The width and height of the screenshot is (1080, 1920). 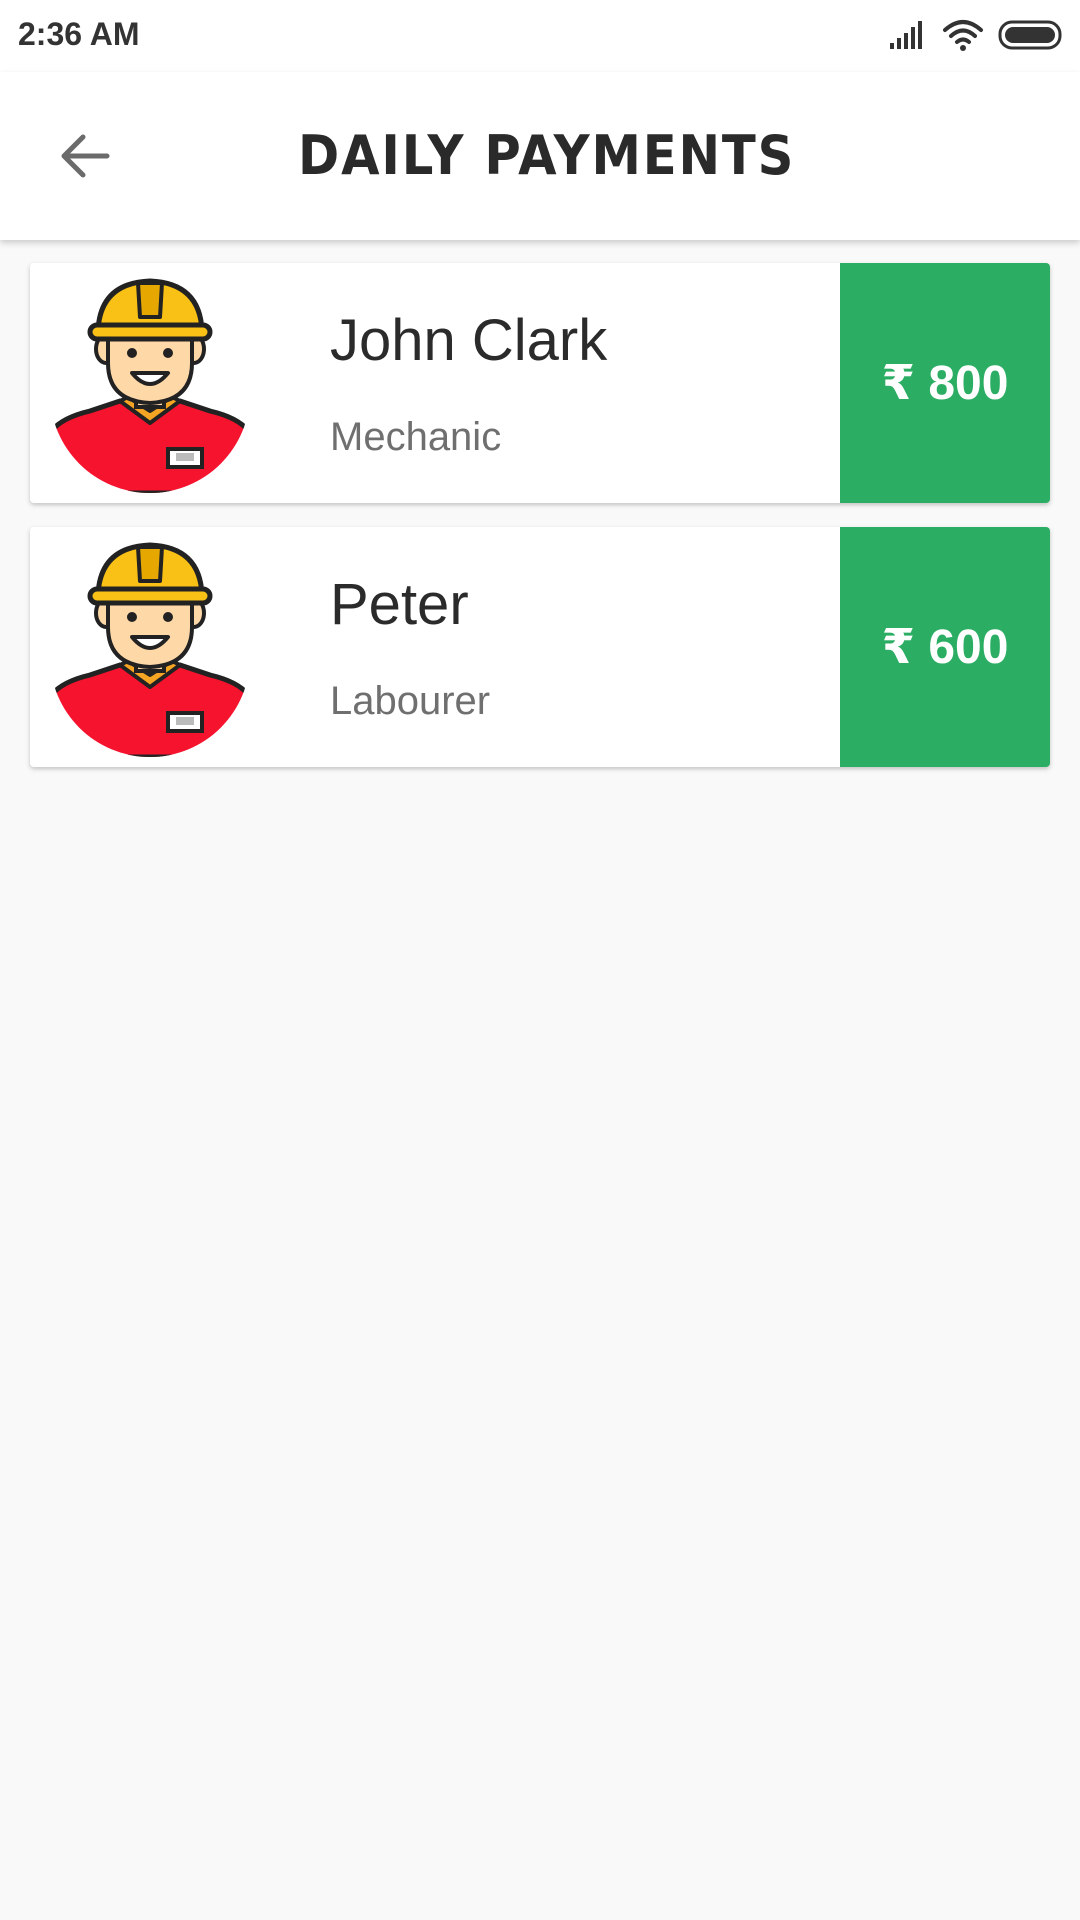 I want to click on page-title: DAILY PAYMENTS, so click(x=547, y=155).